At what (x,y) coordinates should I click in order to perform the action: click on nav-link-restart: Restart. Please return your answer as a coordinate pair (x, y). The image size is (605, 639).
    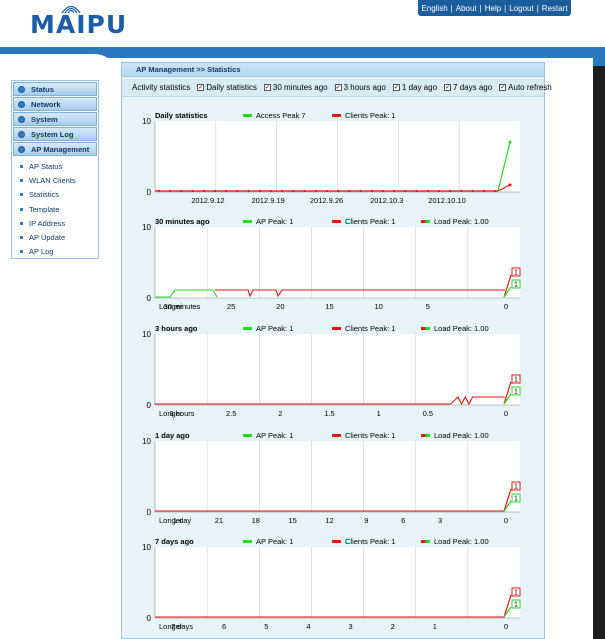
    Looking at the image, I should click on (555, 8).